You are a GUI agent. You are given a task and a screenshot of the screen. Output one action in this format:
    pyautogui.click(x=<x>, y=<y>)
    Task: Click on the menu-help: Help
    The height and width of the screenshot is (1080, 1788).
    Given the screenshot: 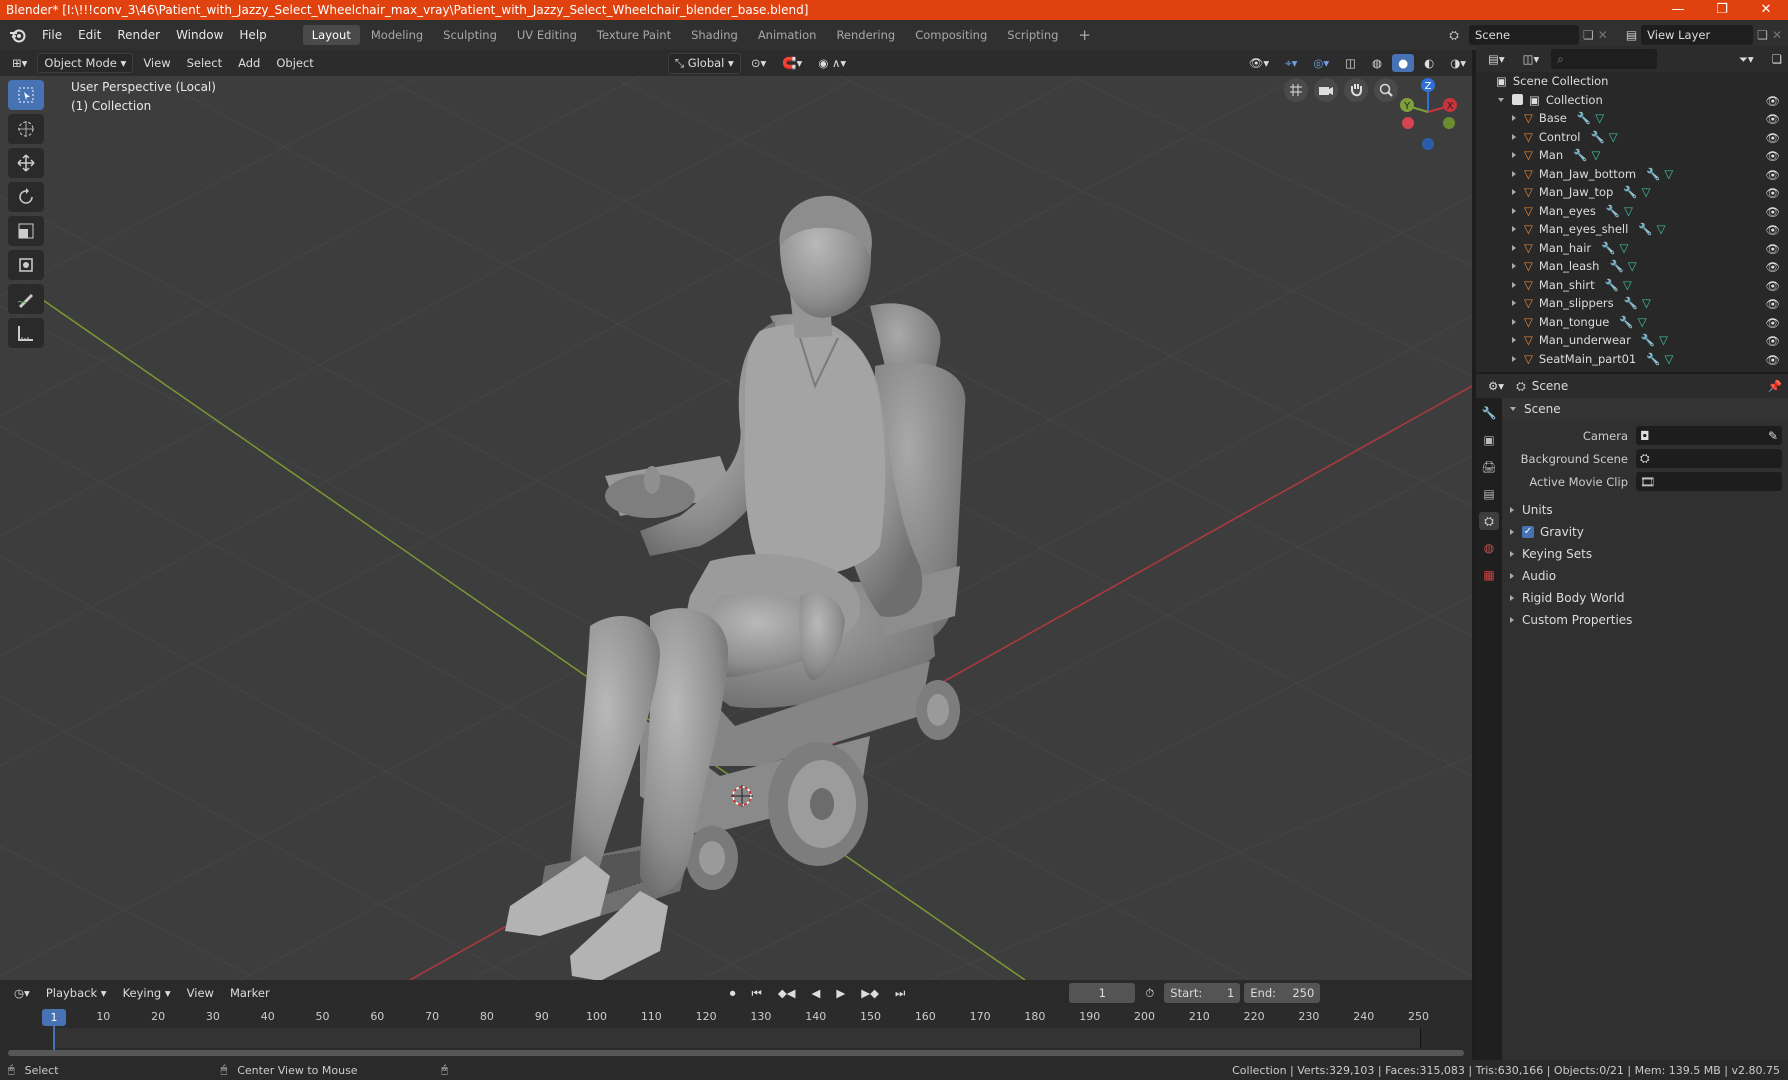 What is the action you would take?
    pyautogui.click(x=252, y=35)
    